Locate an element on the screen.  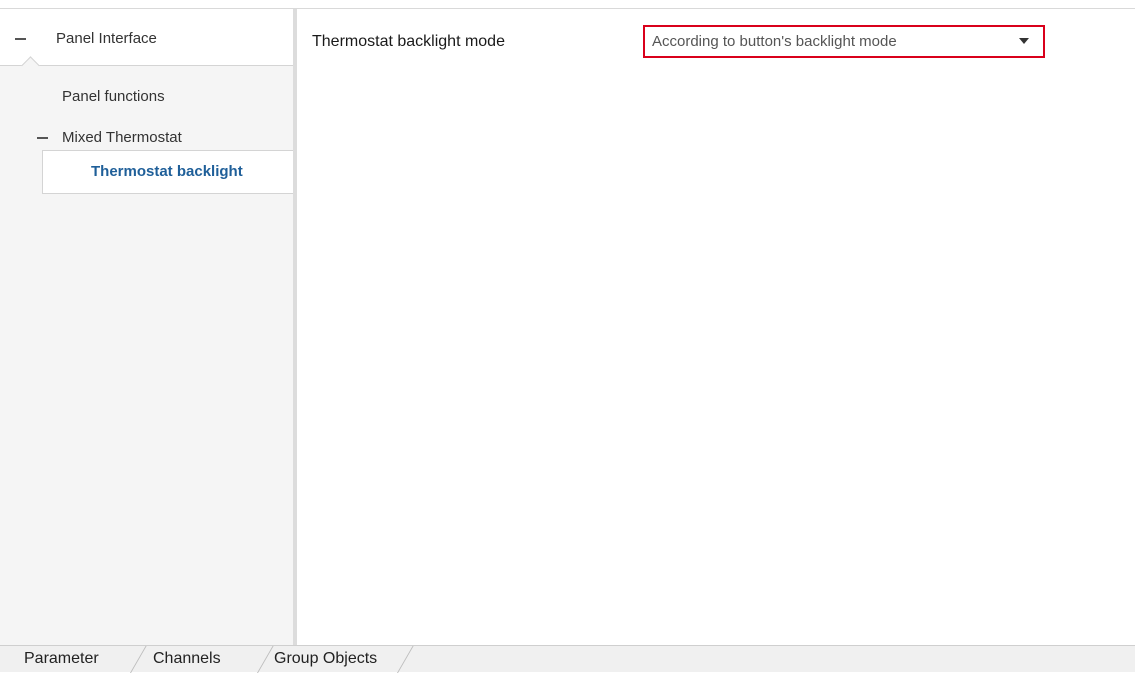
tree-item-thermostat-backlight: Thermostat backlight is located at coordinates (169, 172).